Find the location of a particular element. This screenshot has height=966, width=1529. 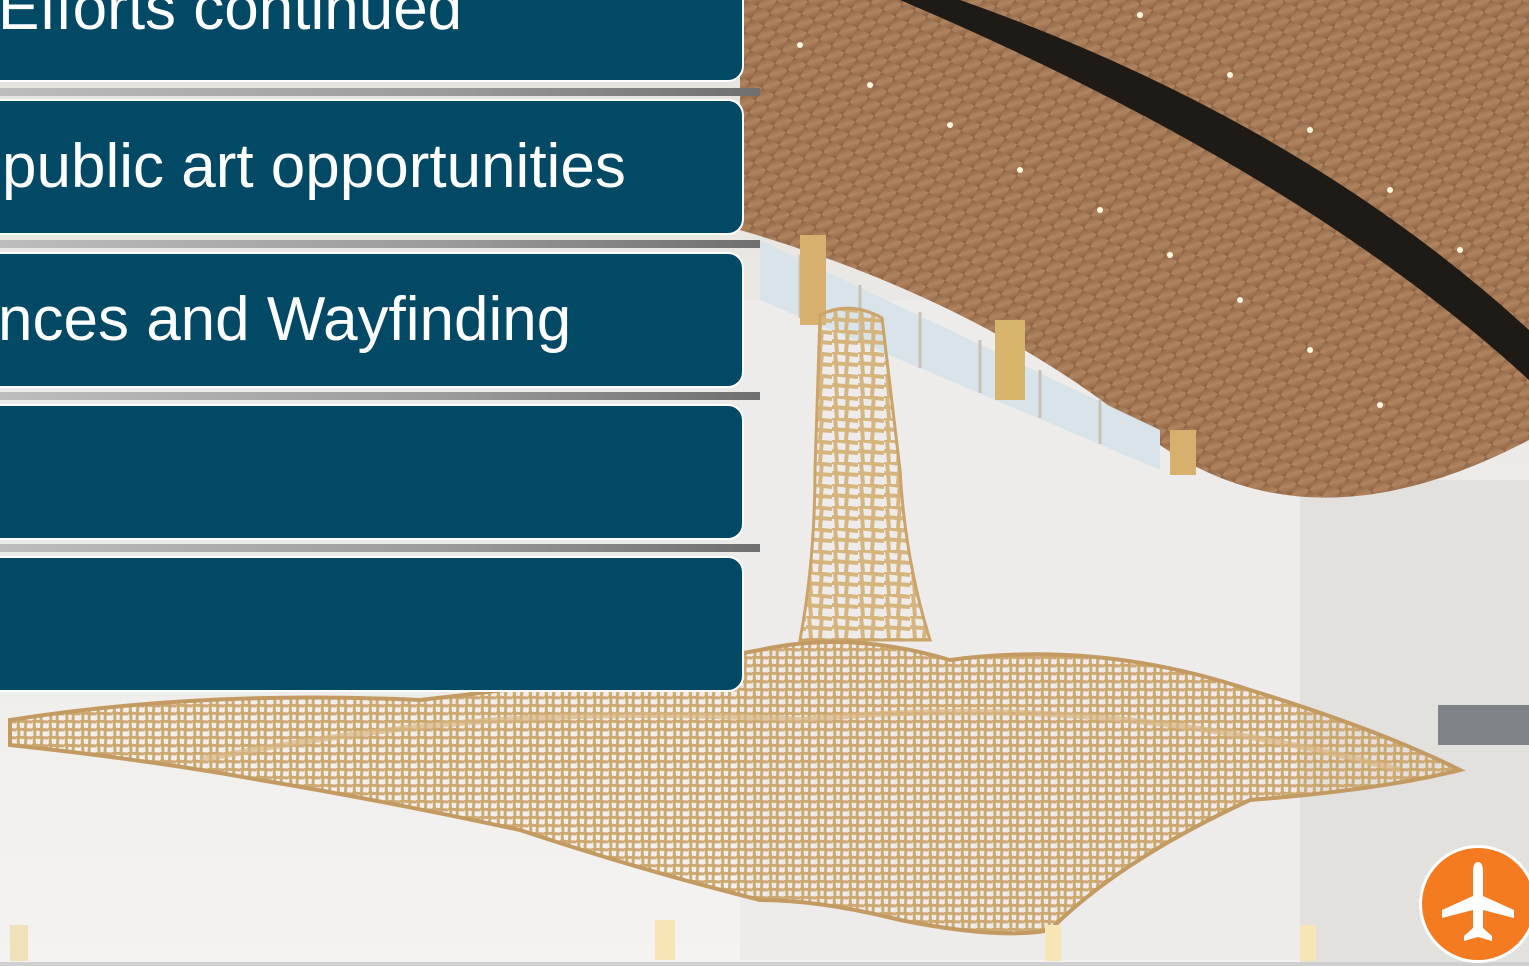

panel-text-1: Efforts continued is located at coordinates (231, 21).